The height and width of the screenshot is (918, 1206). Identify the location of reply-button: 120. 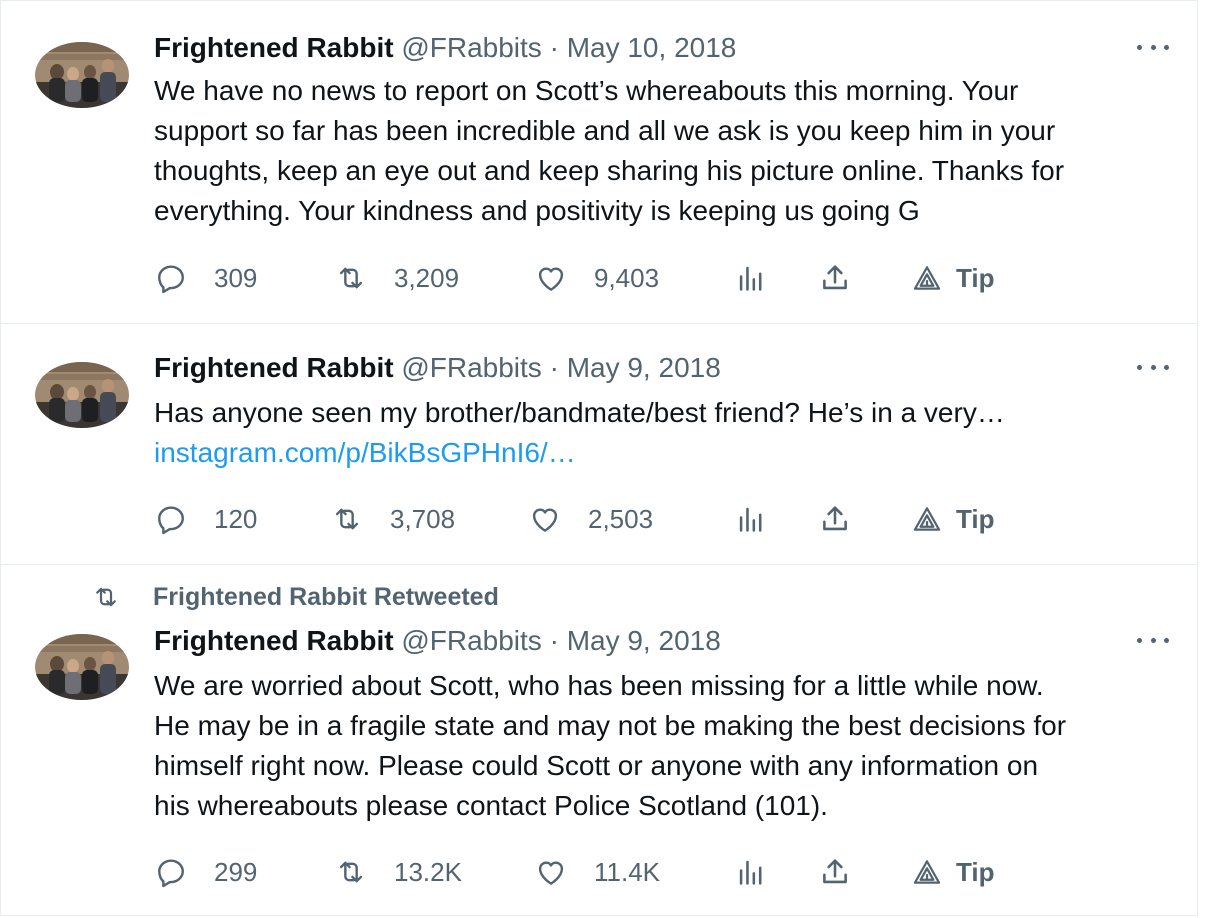
(205, 519).